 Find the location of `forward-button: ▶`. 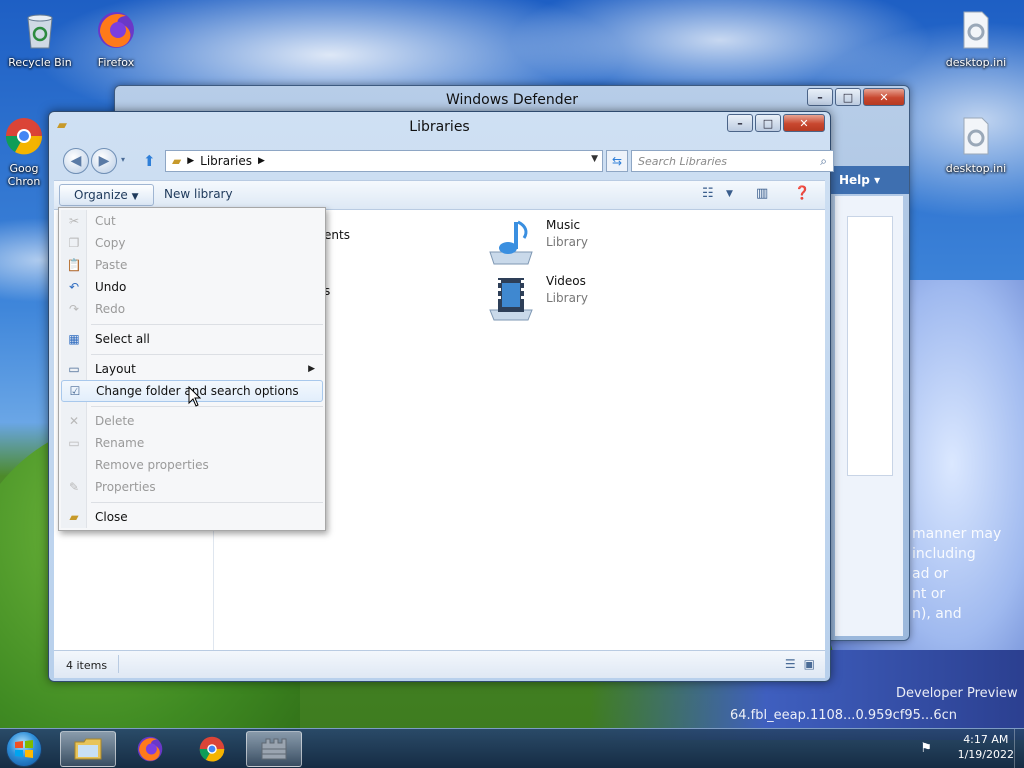

forward-button: ▶ is located at coordinates (104, 161).